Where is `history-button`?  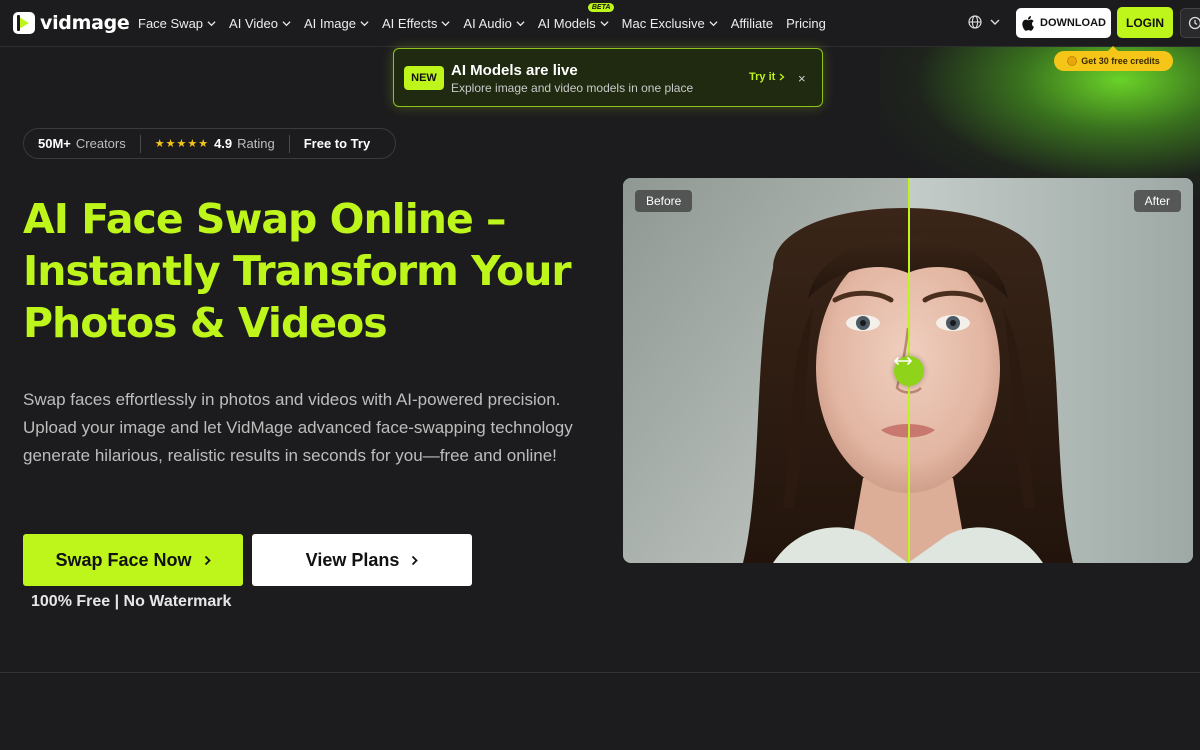 history-button is located at coordinates (1190, 23).